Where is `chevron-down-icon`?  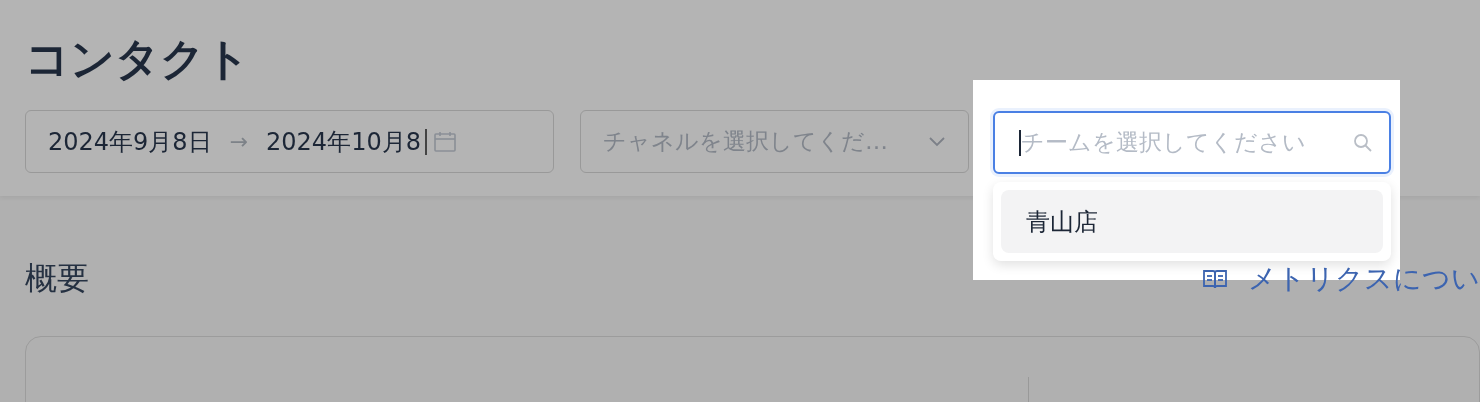 chevron-down-icon is located at coordinates (937, 141).